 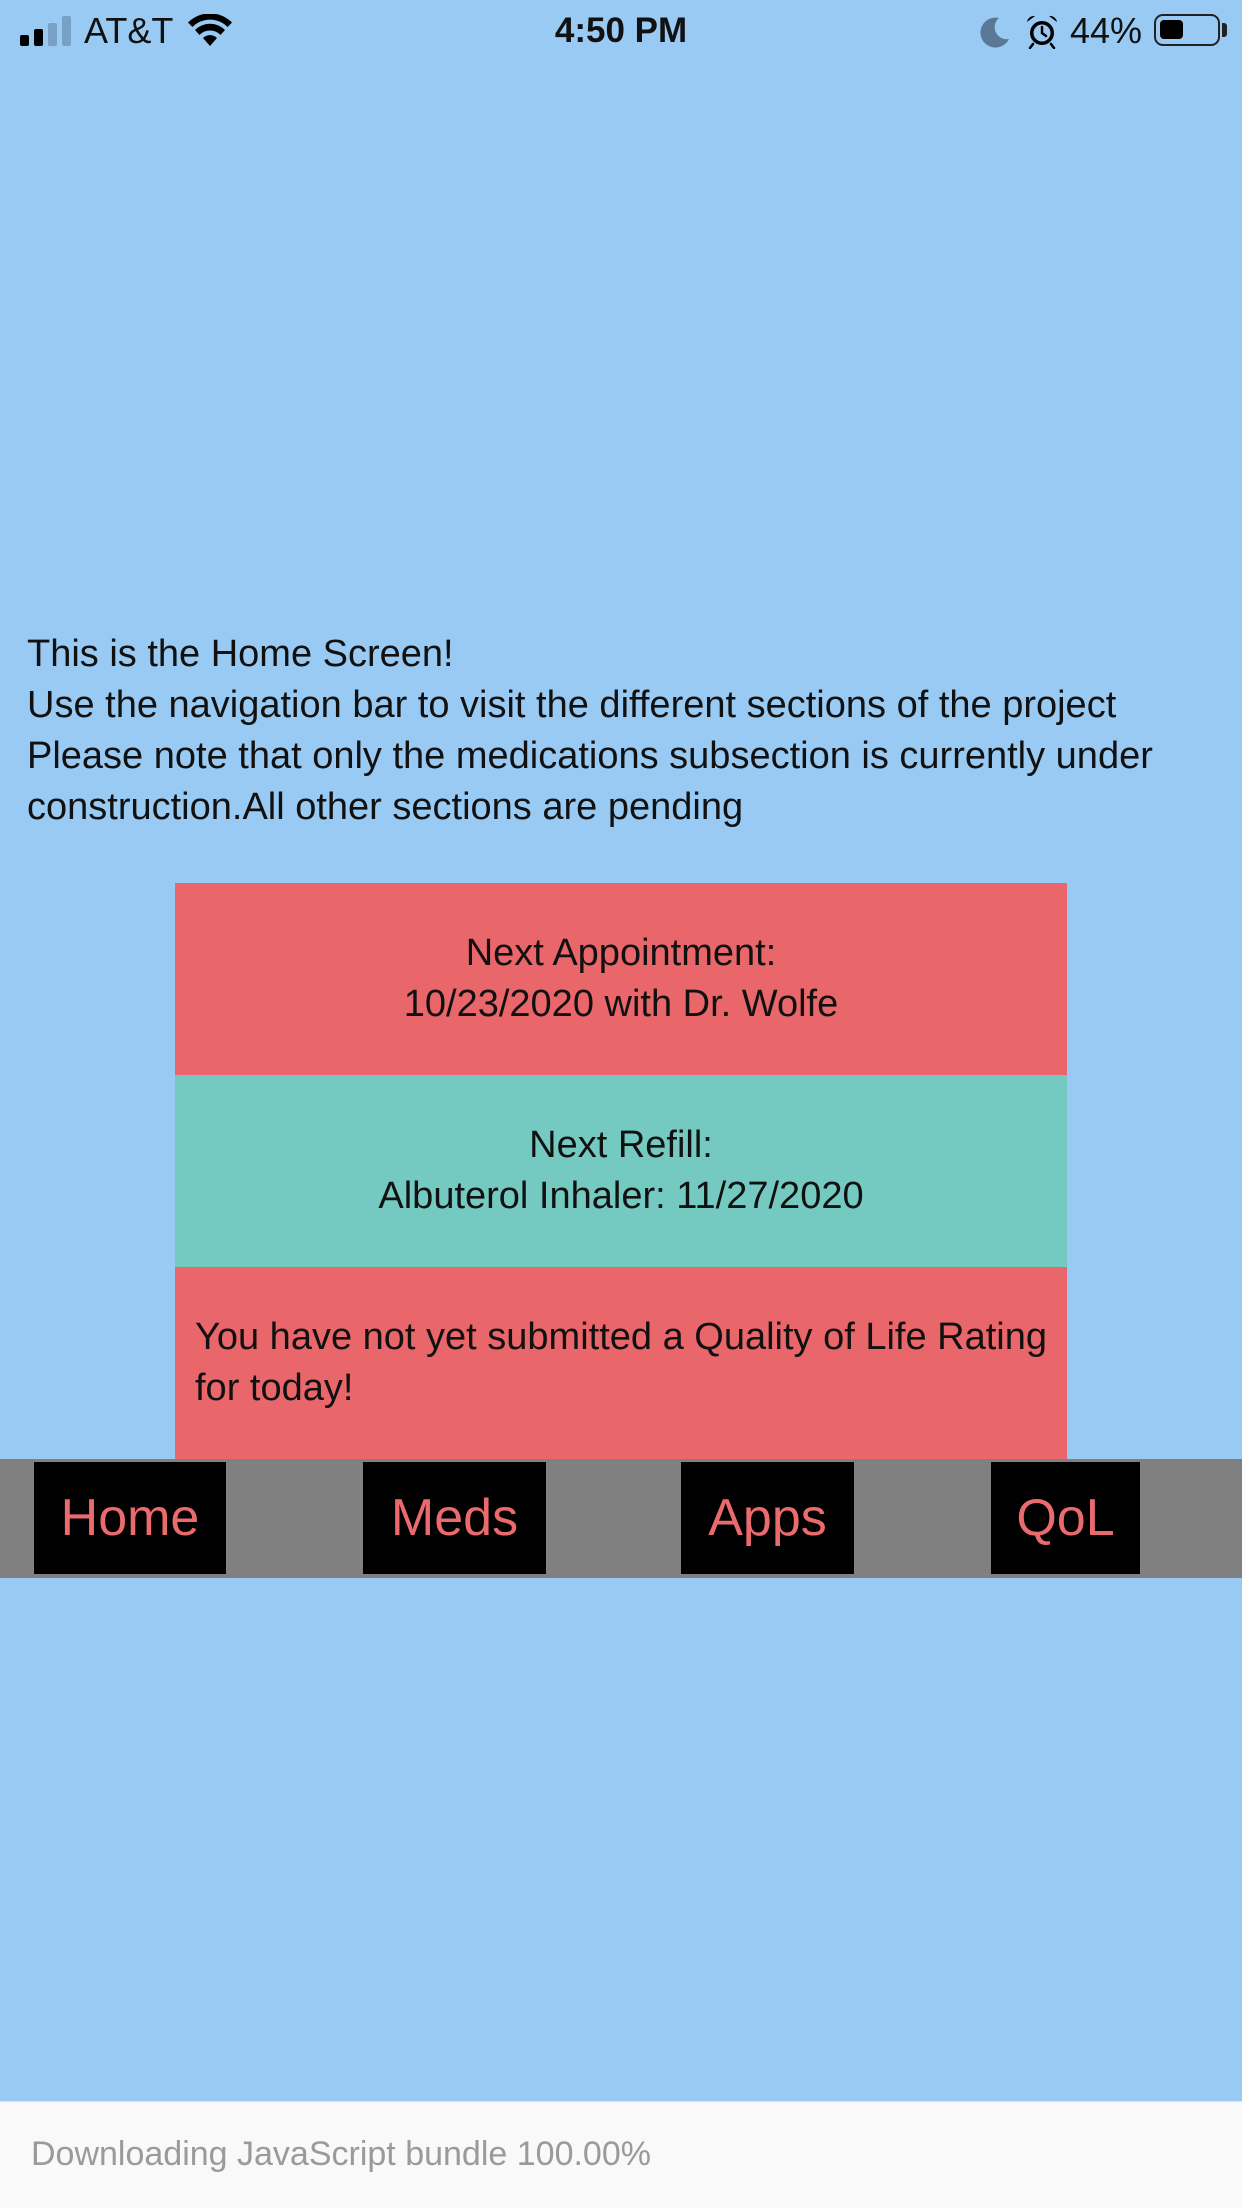 What do you see at coordinates (767, 1518) in the screenshot?
I see `nav-apps-button: Apps` at bounding box center [767, 1518].